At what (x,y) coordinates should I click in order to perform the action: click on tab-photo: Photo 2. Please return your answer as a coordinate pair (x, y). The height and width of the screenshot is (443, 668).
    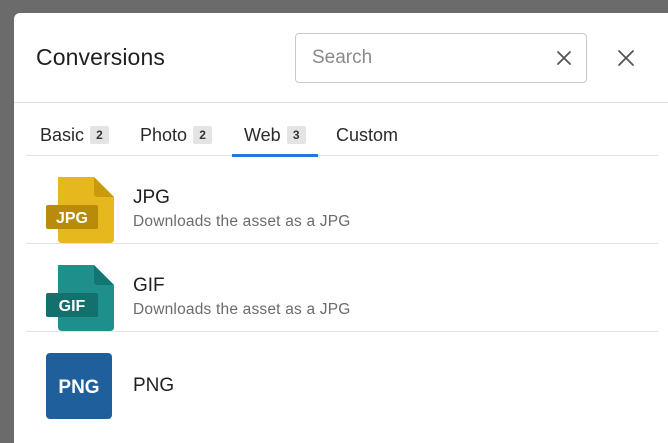
    Looking at the image, I should click on (176, 140).